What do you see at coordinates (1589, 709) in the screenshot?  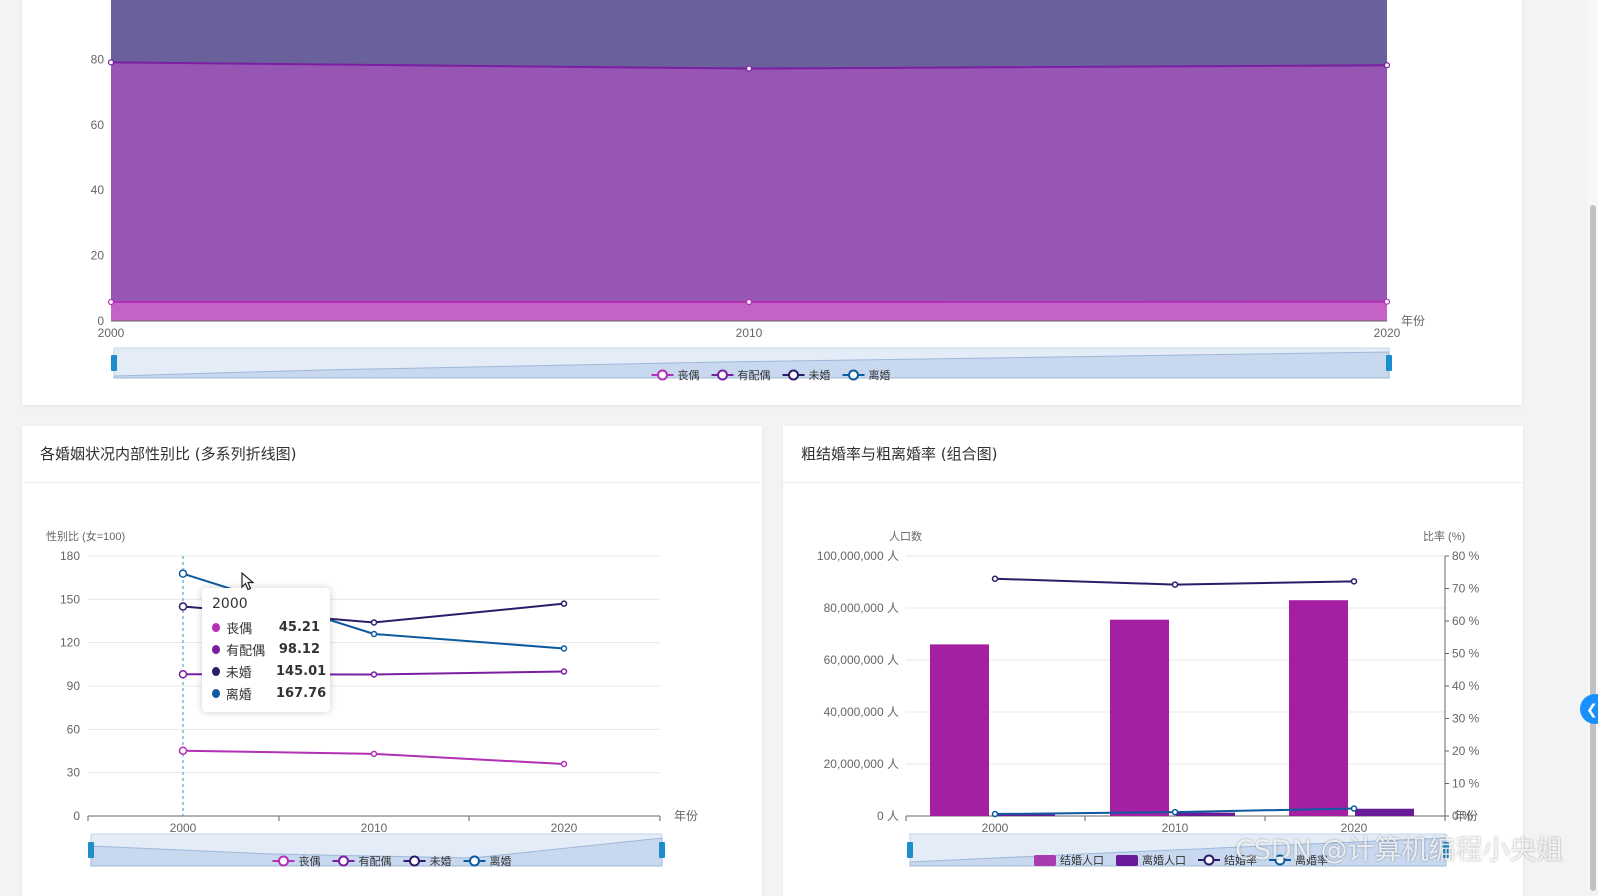 I see `chevron-left-icon: ❮` at bounding box center [1589, 709].